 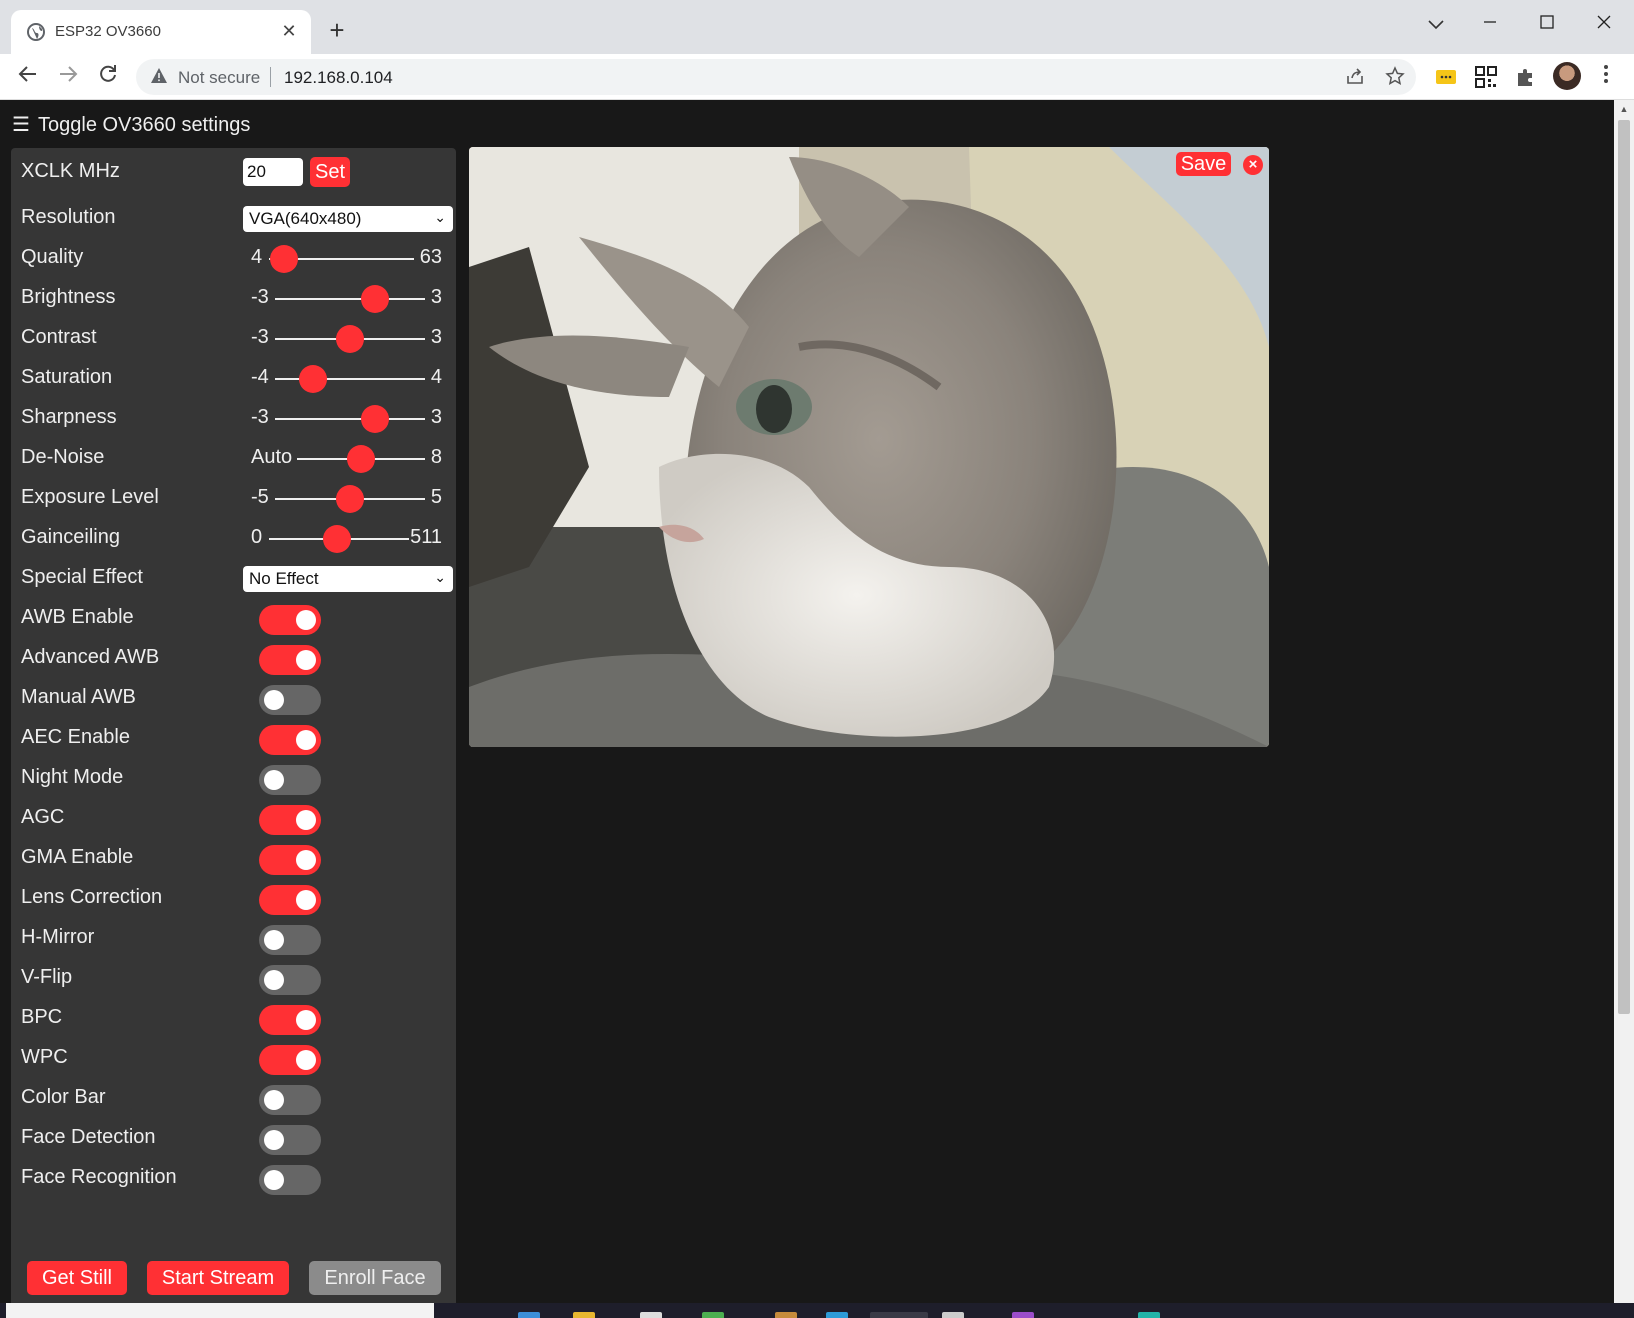 What do you see at coordinates (1567, 76) in the screenshot?
I see `profile-avatar` at bounding box center [1567, 76].